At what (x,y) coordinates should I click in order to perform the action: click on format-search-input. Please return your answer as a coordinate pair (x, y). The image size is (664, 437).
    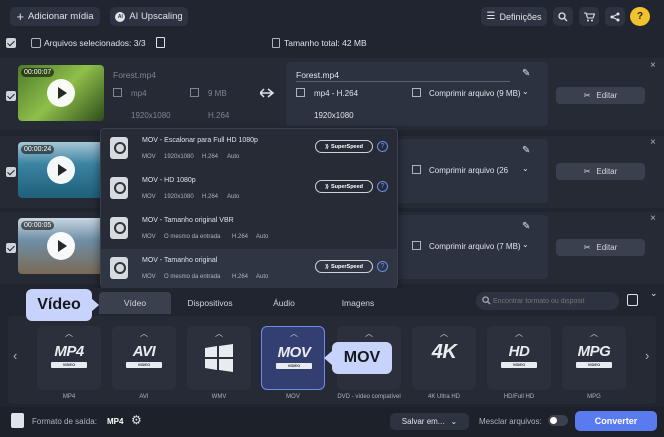
    Looking at the image, I should click on (553, 301).